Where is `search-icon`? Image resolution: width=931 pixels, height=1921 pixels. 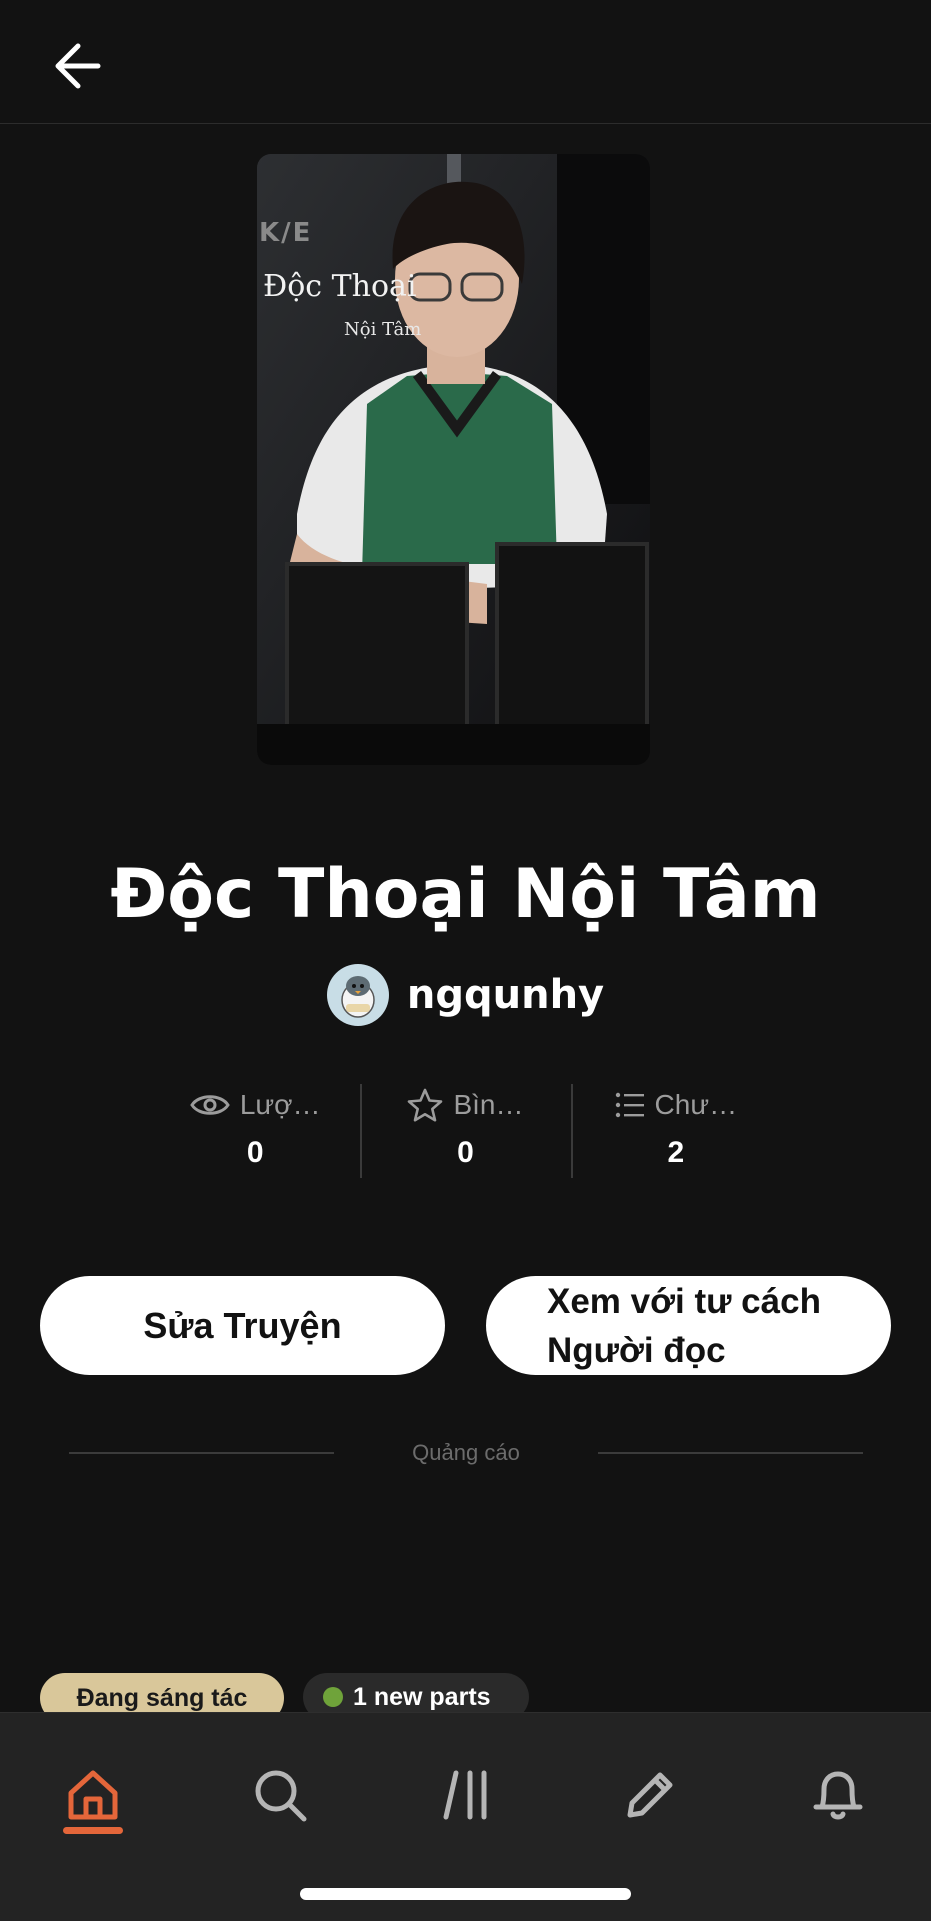 search-icon is located at coordinates (281, 1796).